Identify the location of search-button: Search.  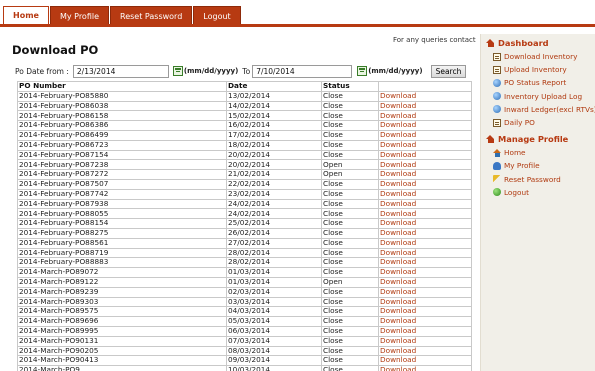
(448, 71).